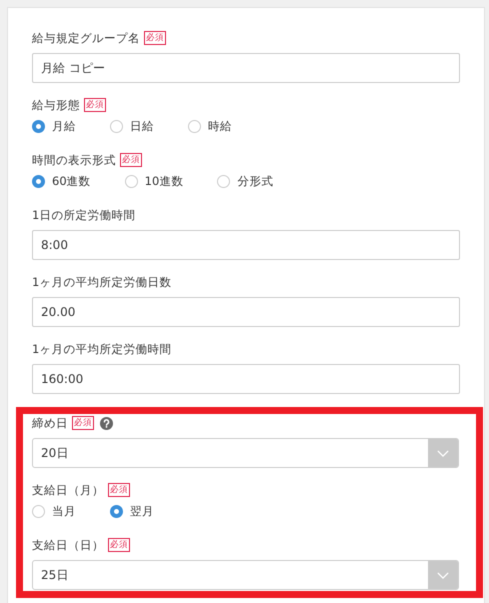  Describe the element at coordinates (64, 511) in the screenshot. I see `option-label: 当月` at that location.